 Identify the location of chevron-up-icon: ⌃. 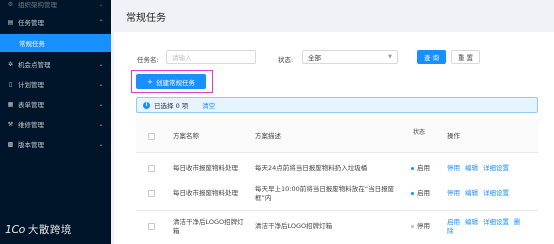
(101, 22).